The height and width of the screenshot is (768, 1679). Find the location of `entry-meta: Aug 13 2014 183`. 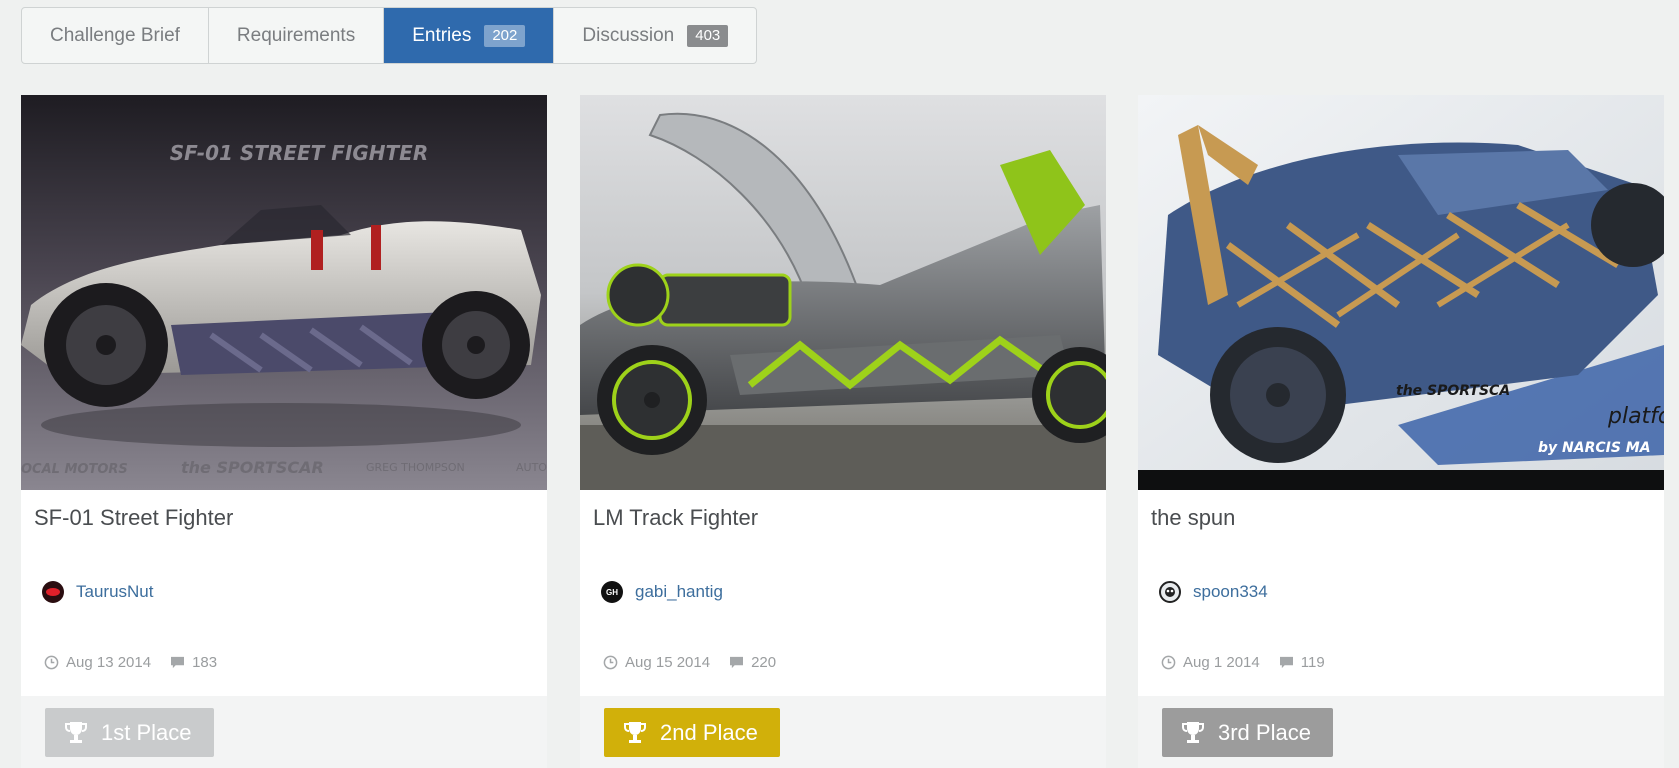

entry-meta: Aug 13 2014 183 is located at coordinates (130, 662).